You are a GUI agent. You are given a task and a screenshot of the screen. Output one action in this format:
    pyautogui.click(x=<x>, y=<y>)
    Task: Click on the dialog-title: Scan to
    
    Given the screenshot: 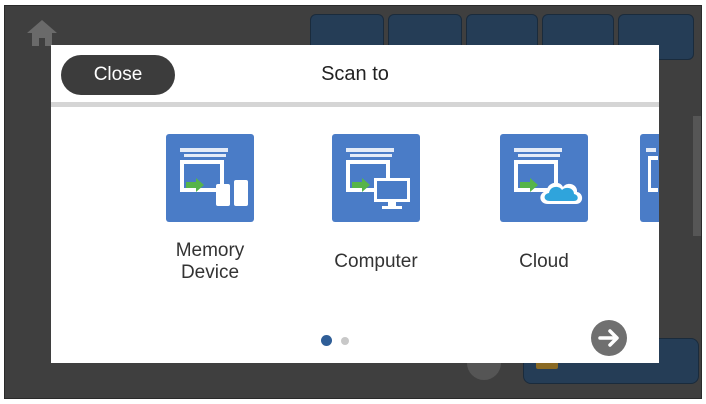 What is the action you would take?
    pyautogui.click(x=355, y=74)
    